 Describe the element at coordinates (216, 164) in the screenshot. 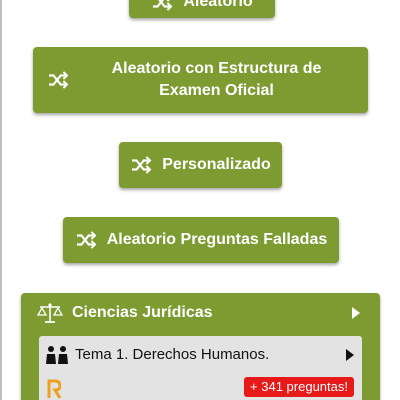

I see `personalizado-label: Personalizado` at that location.